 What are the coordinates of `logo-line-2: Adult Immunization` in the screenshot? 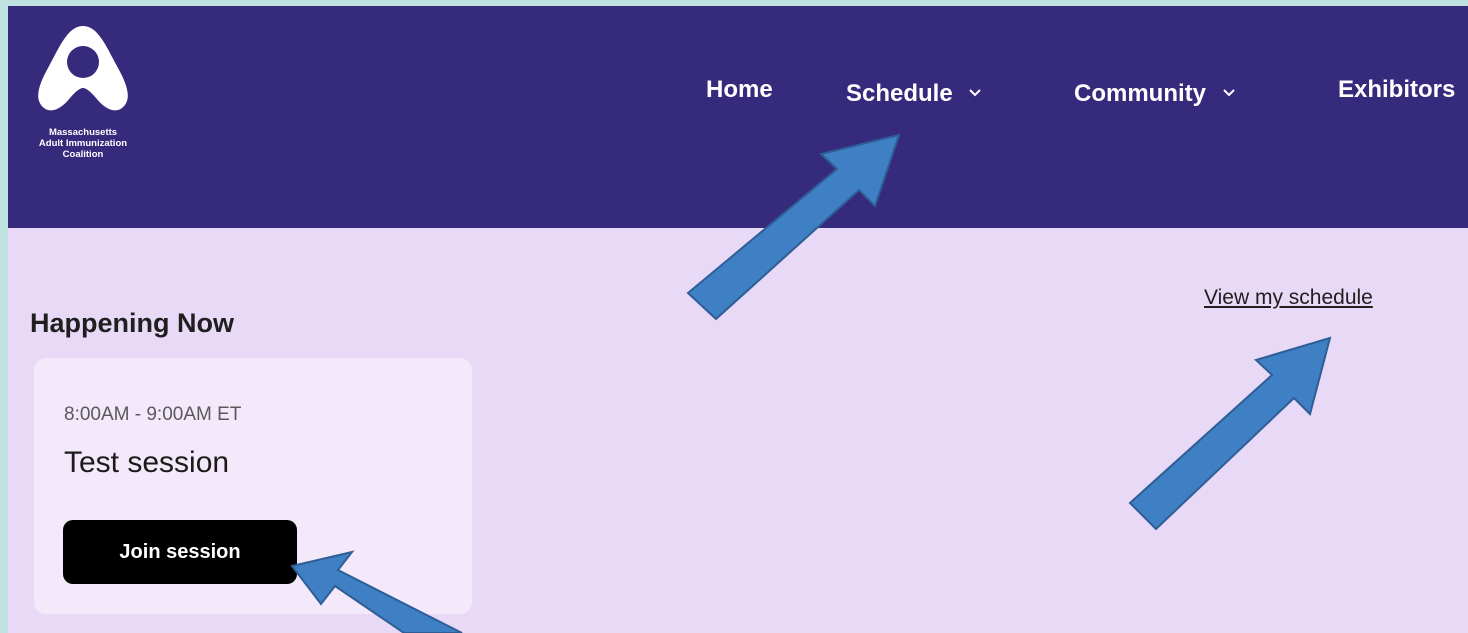 It's located at (83, 143).